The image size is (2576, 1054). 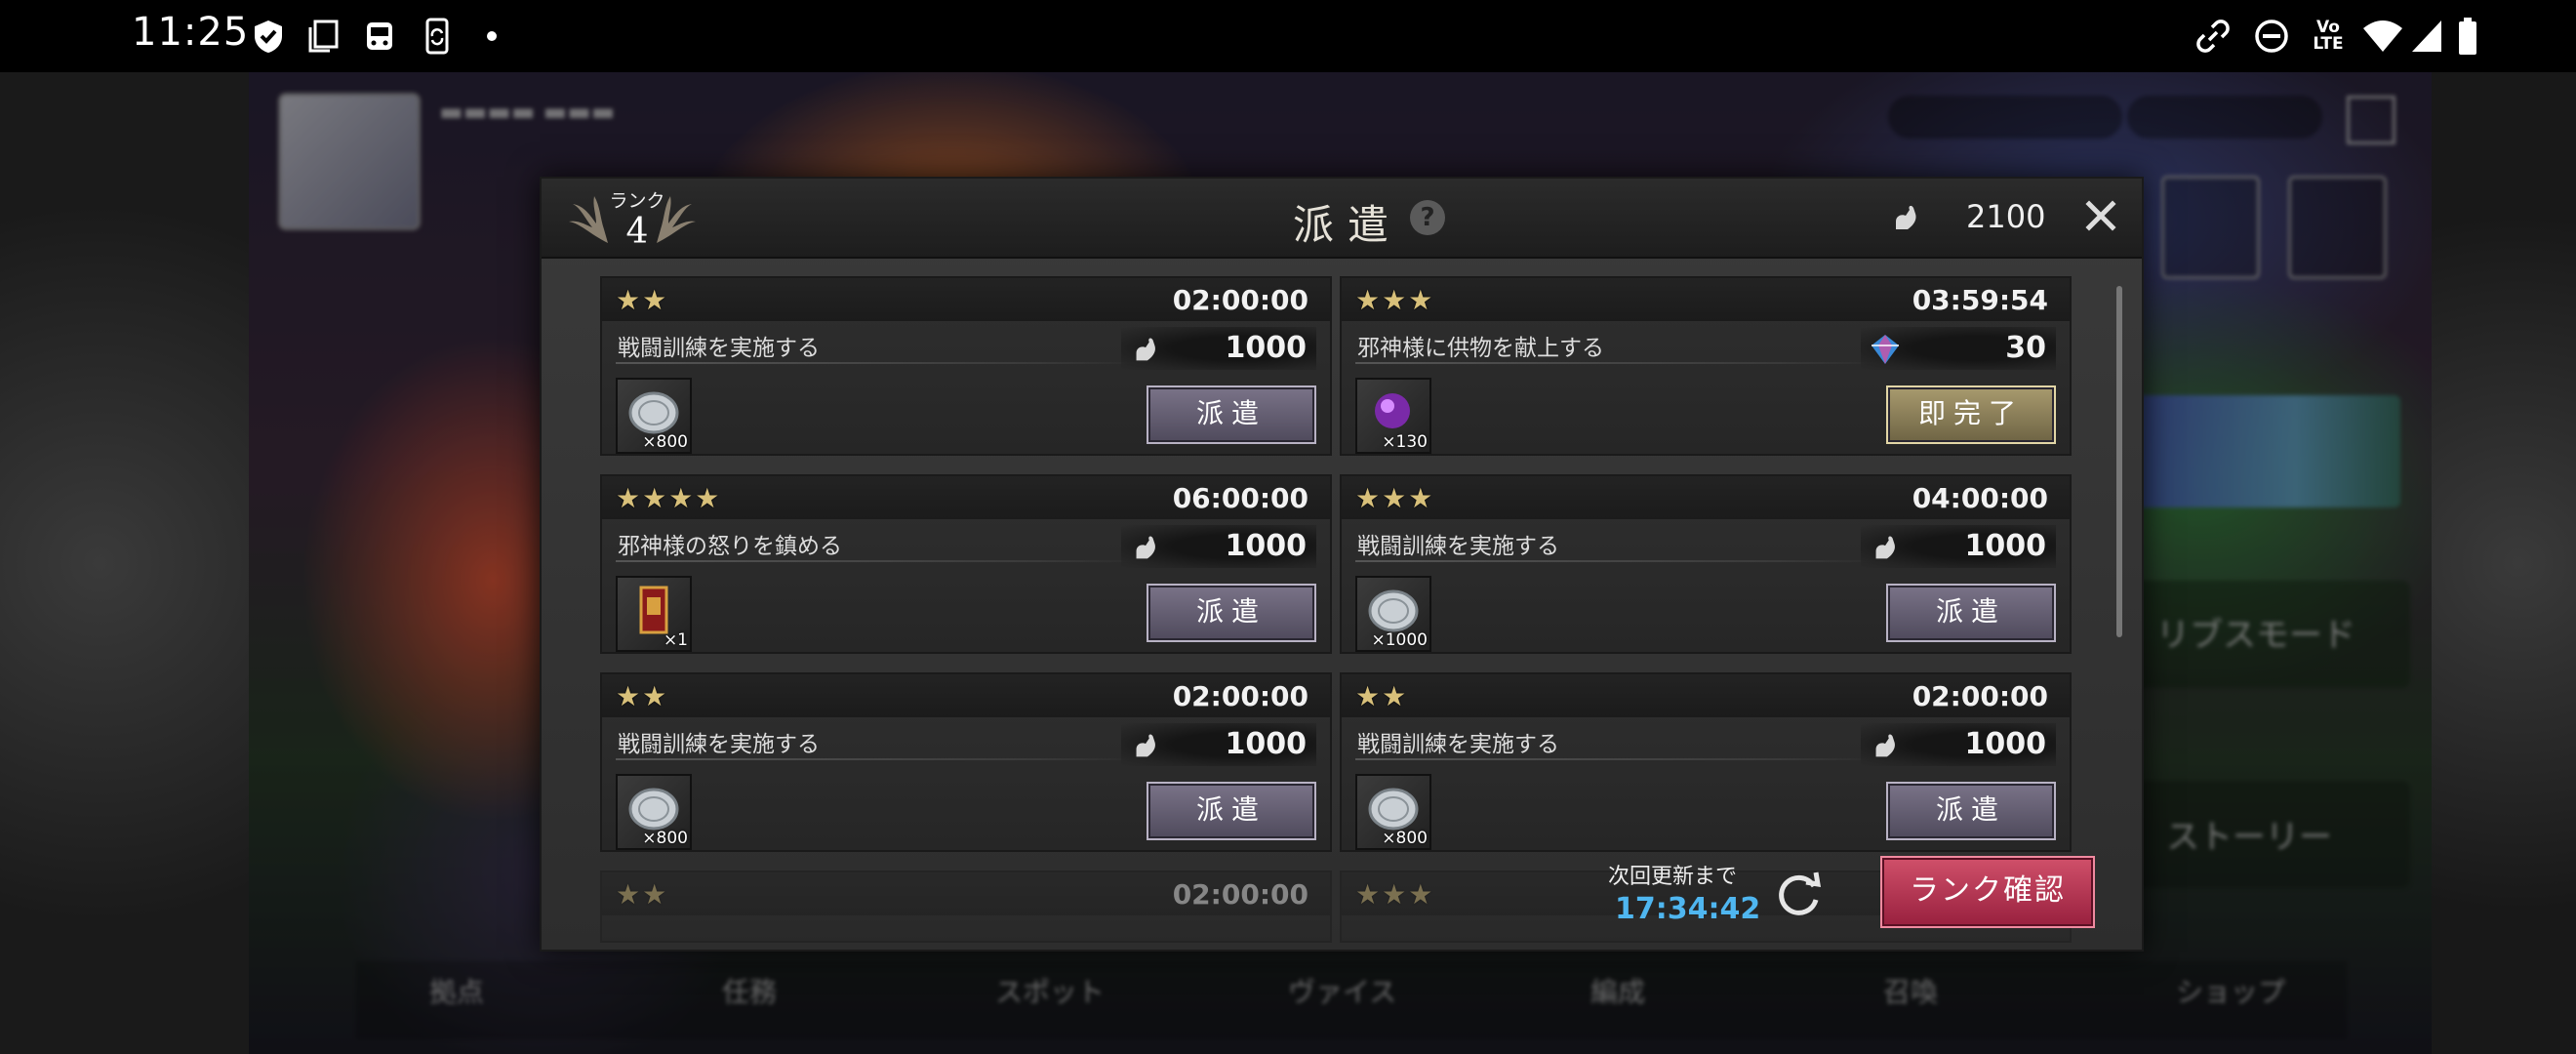 I want to click on stamina-value: 2100, so click(x=2006, y=216).